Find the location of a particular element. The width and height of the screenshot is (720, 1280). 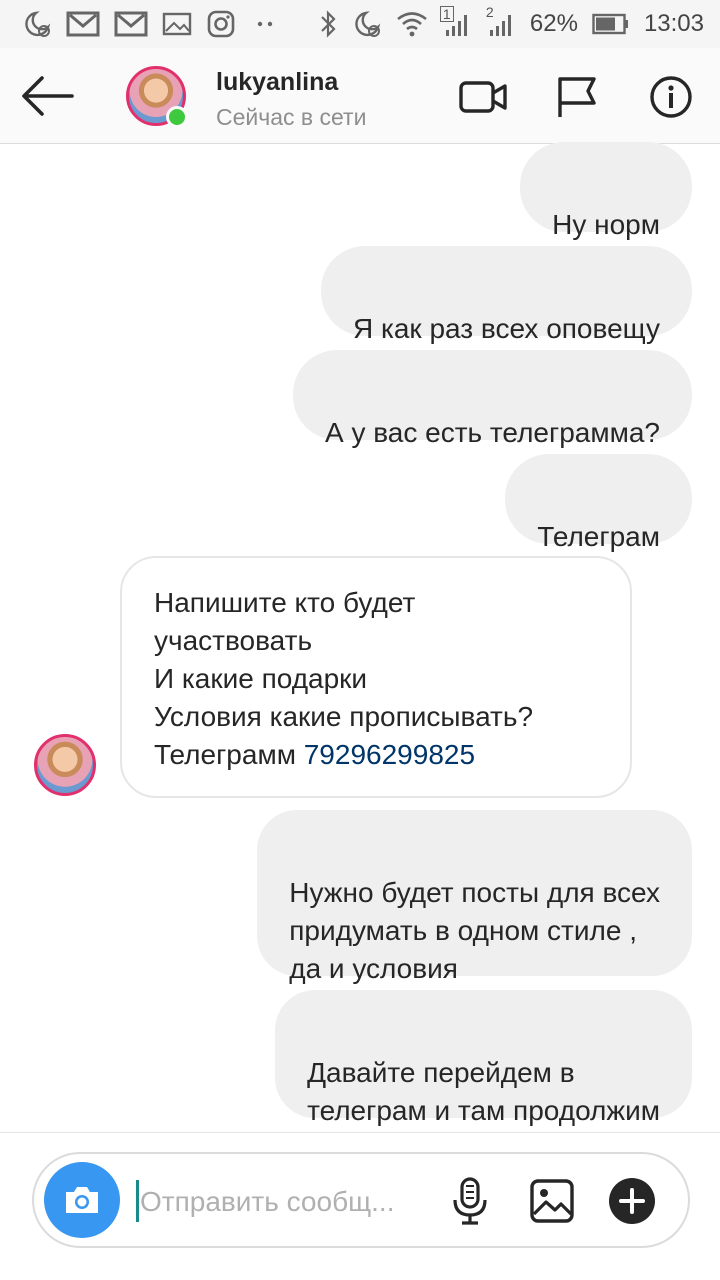

message-input is located at coordinates (285, 1202).